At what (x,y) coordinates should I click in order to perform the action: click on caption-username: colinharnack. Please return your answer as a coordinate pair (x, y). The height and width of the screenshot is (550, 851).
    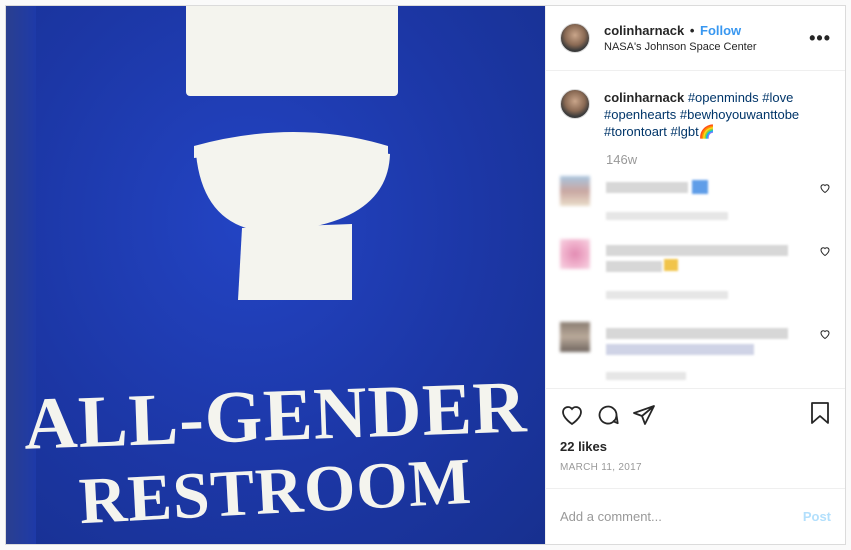
    Looking at the image, I should click on (644, 97).